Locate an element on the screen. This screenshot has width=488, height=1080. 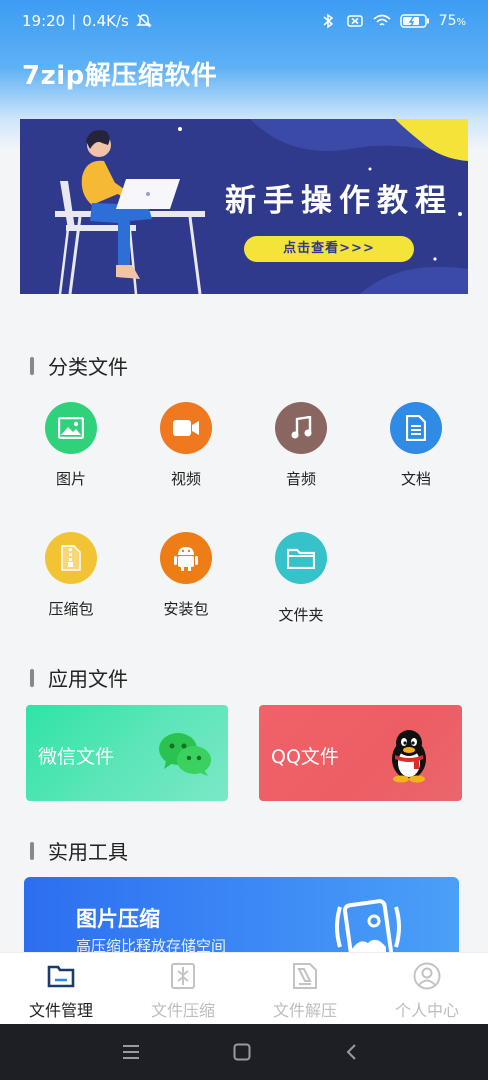
folder-icon is located at coordinates (301, 558).